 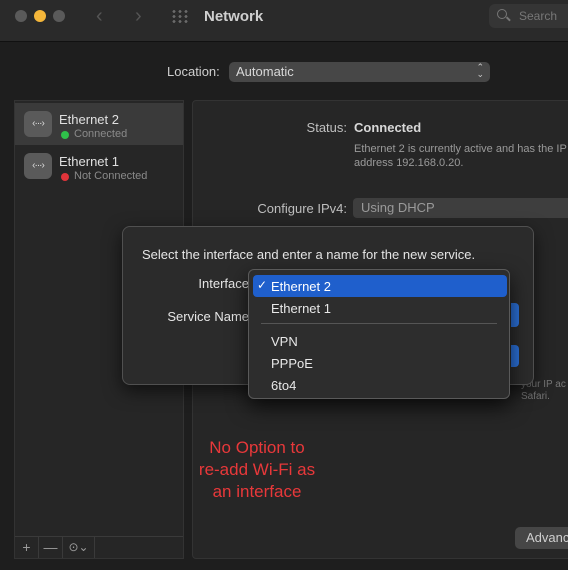 What do you see at coordinates (21, 16) in the screenshot?
I see `close-window-button` at bounding box center [21, 16].